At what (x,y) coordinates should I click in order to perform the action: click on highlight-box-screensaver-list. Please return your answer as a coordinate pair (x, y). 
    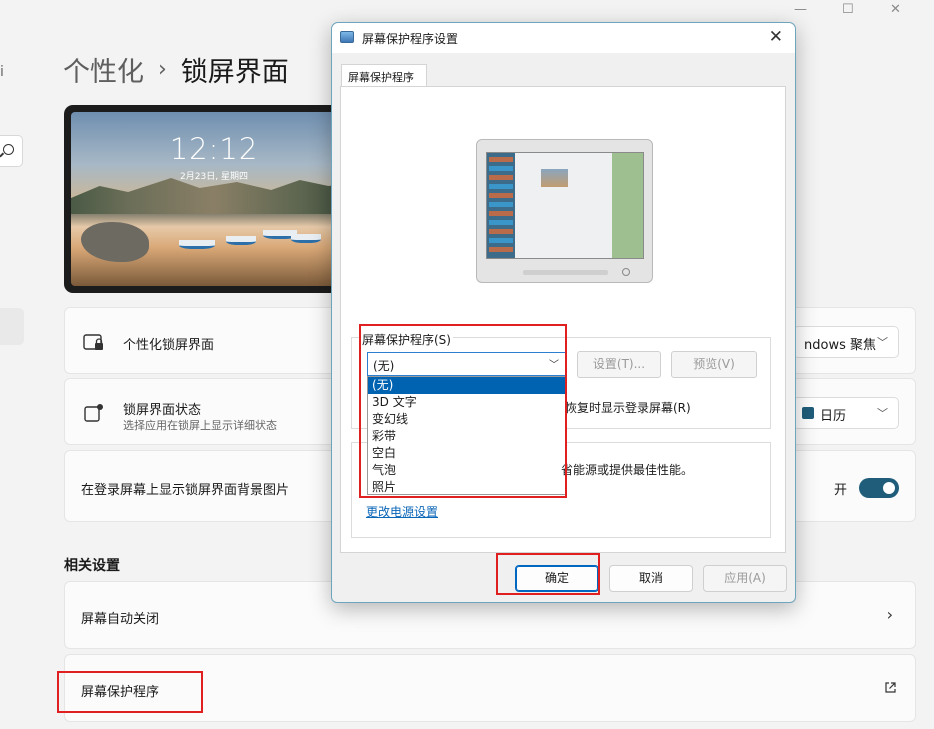
    Looking at the image, I should click on (463, 411).